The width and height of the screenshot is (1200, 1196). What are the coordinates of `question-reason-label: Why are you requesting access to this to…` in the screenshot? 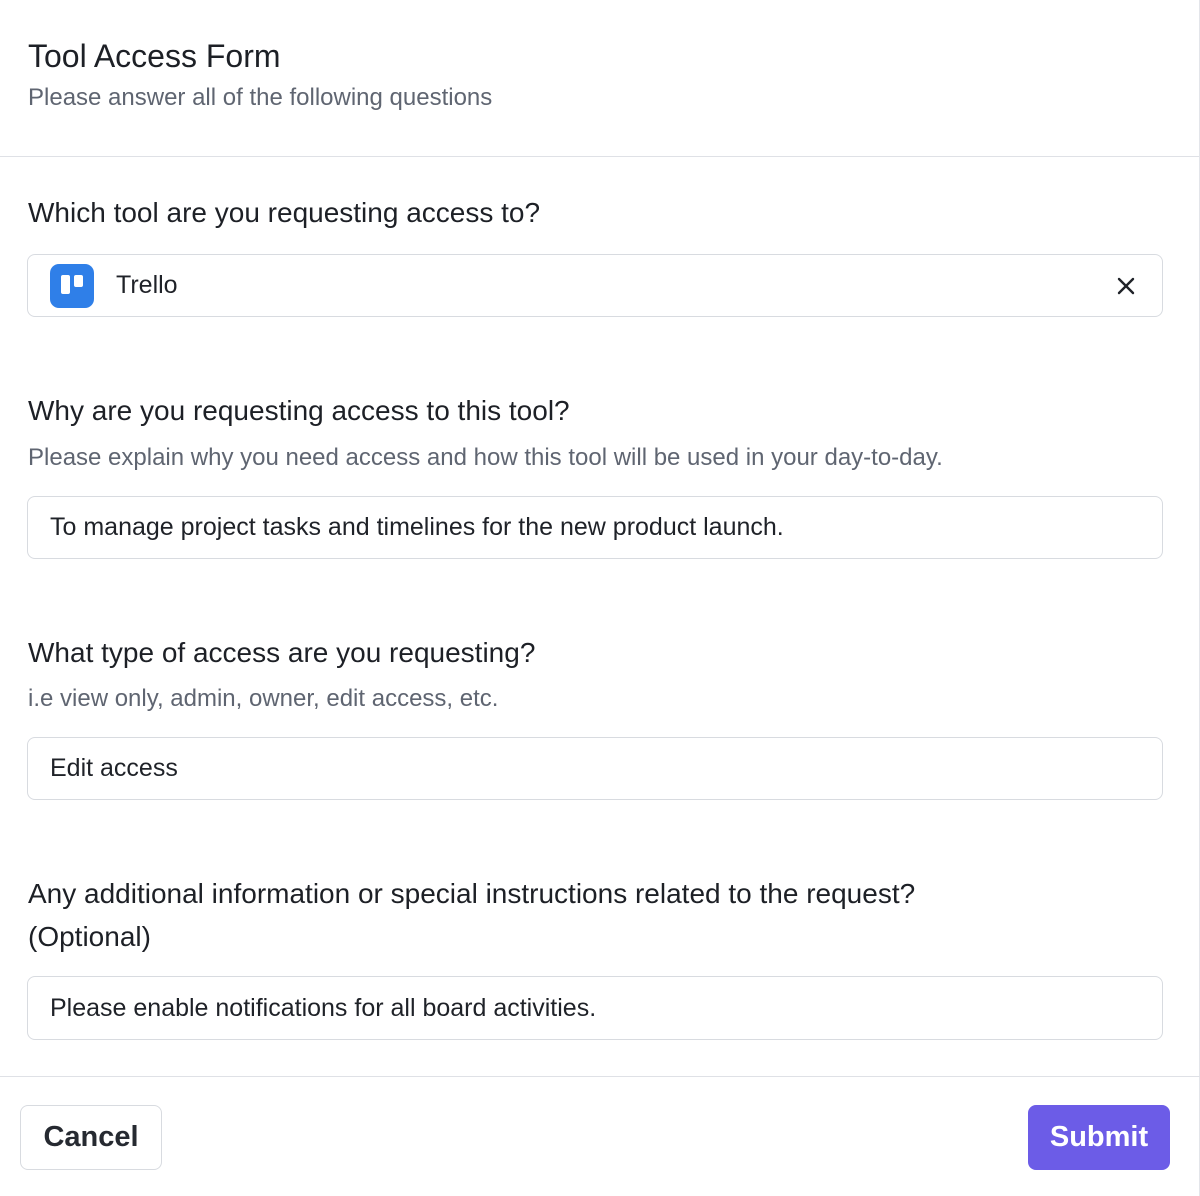 It's located at (299, 410).